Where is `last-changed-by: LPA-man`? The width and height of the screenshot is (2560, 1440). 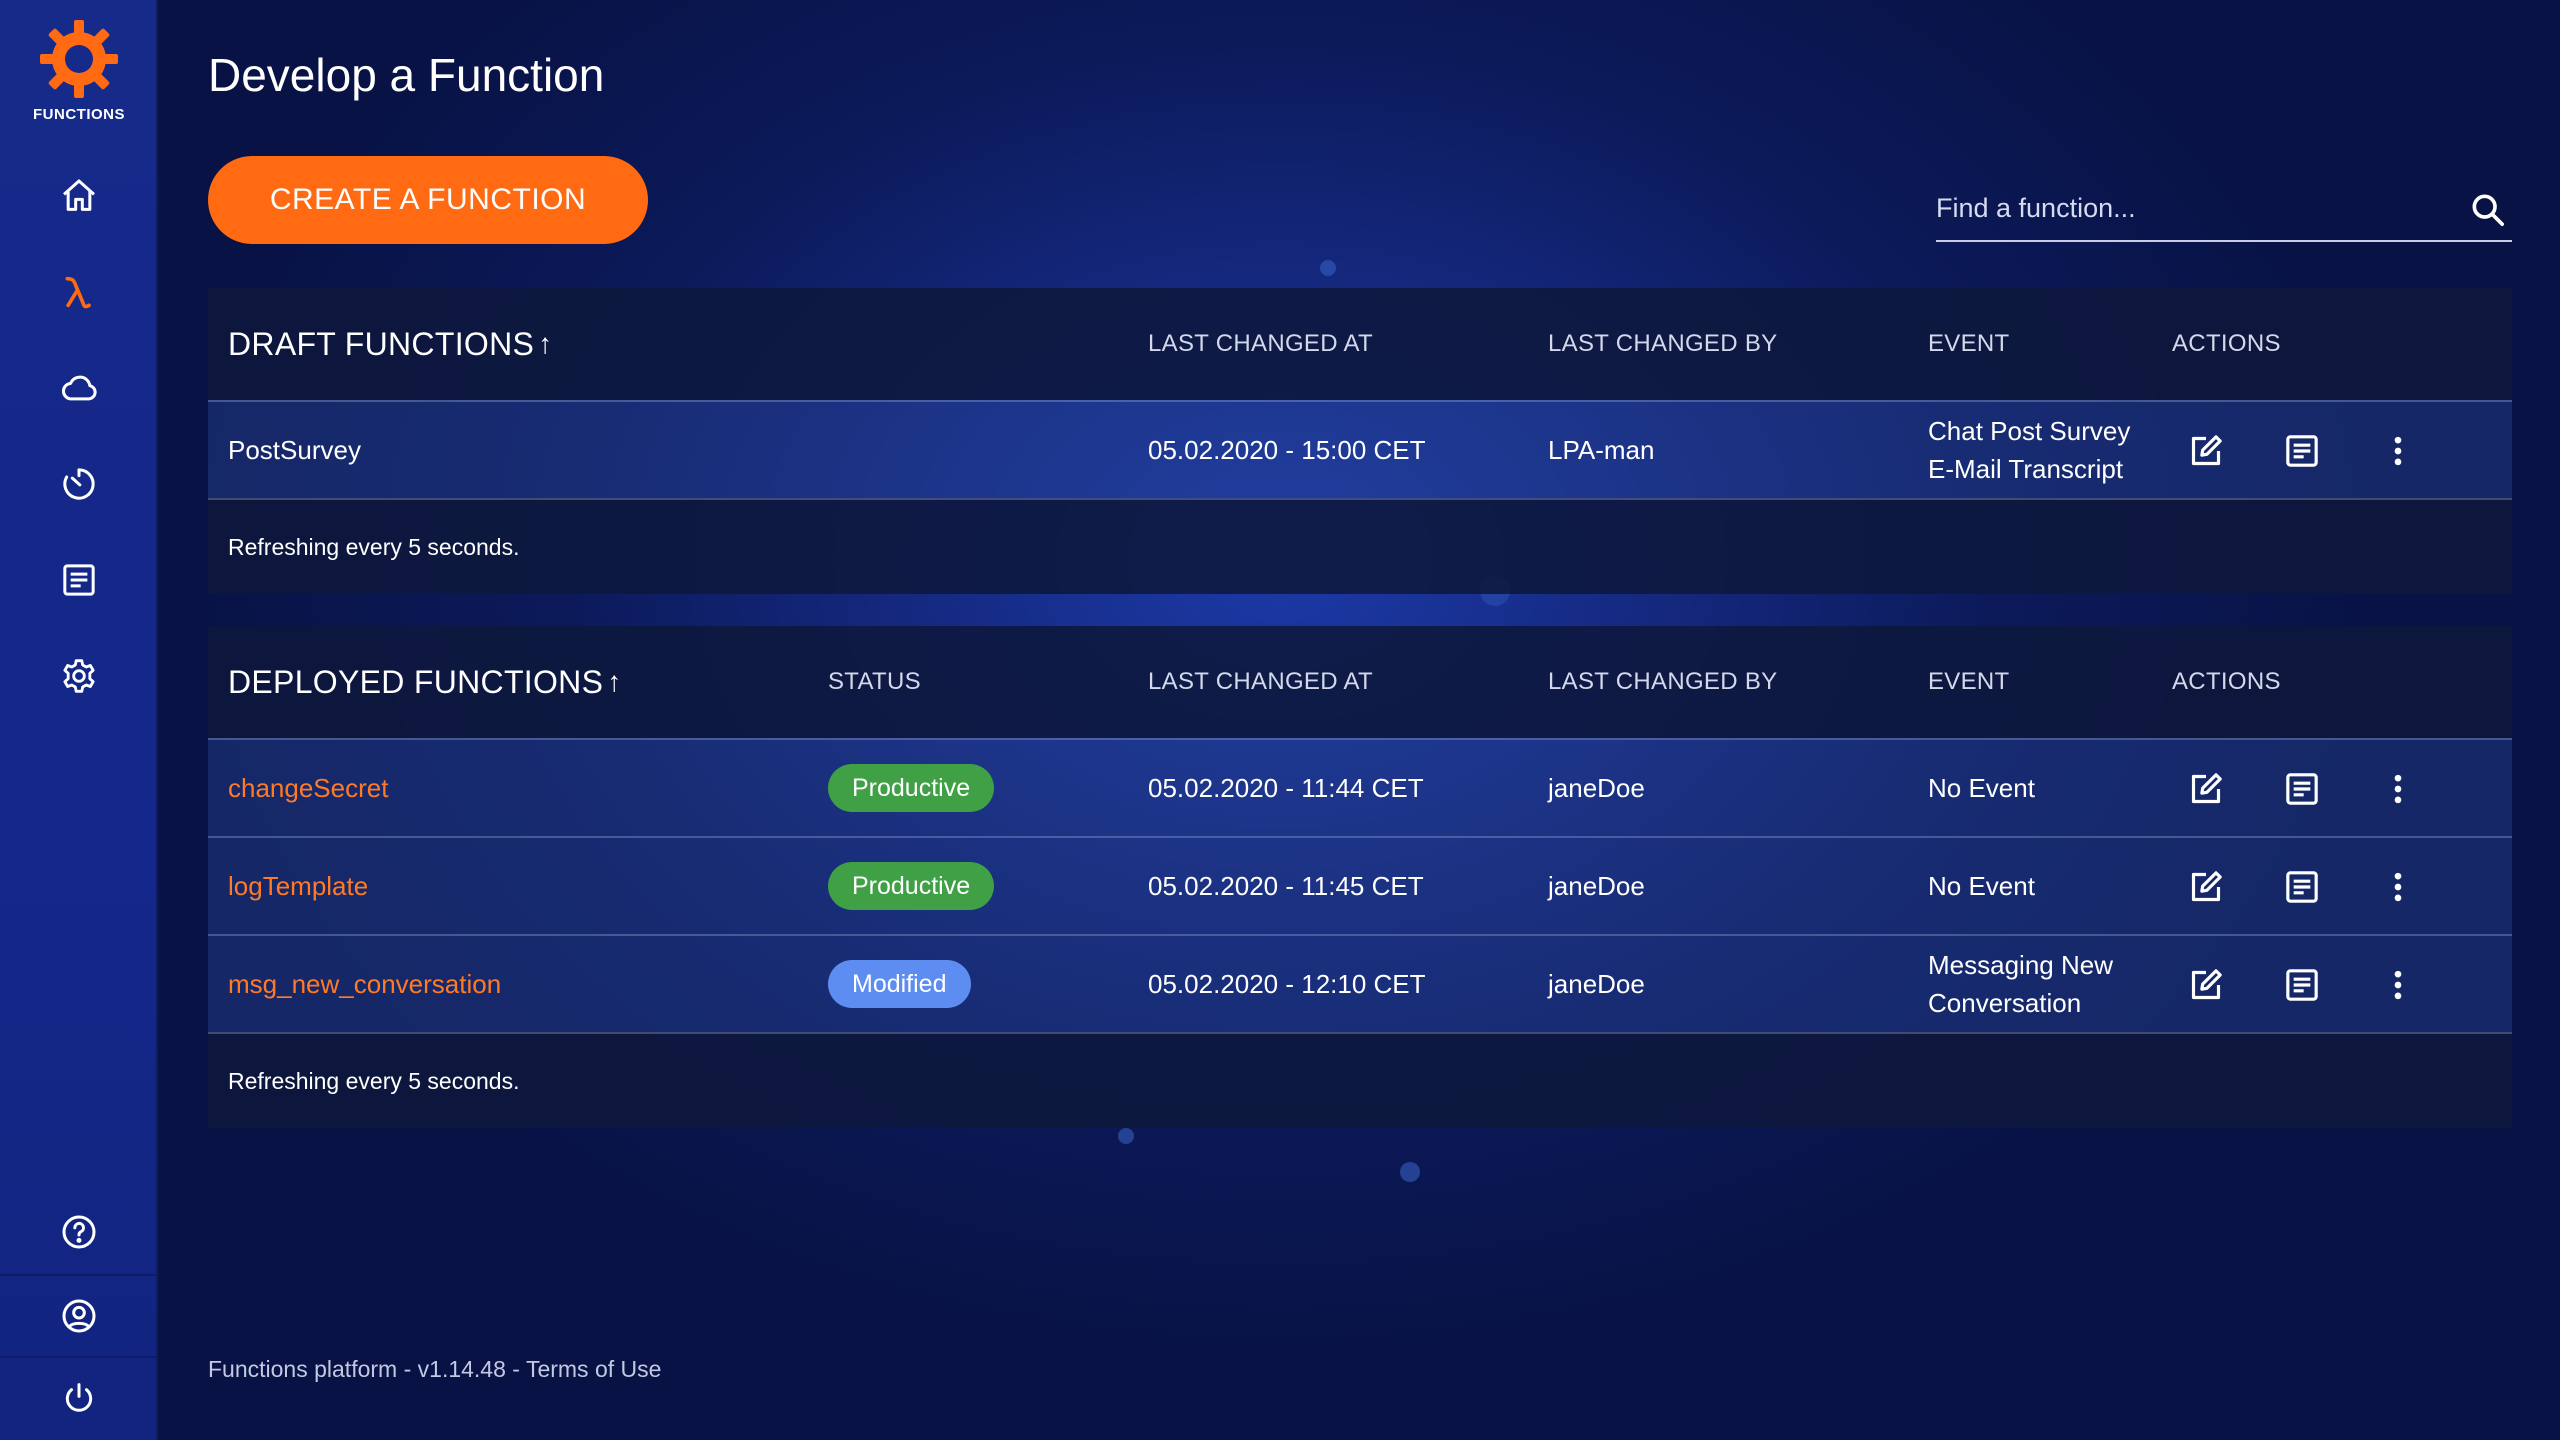
last-changed-by: LPA-man is located at coordinates (1601, 449).